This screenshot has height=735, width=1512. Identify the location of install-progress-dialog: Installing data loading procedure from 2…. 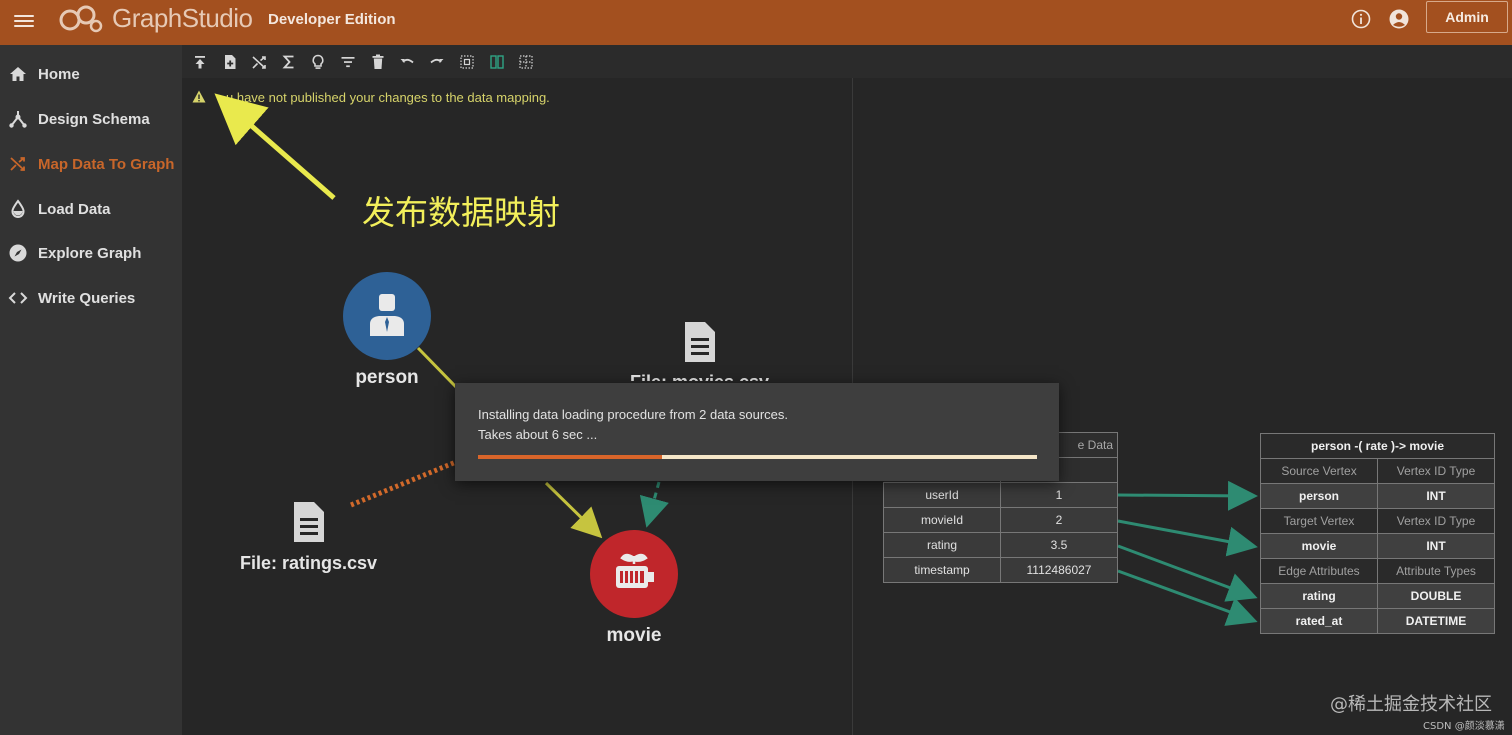
(757, 432).